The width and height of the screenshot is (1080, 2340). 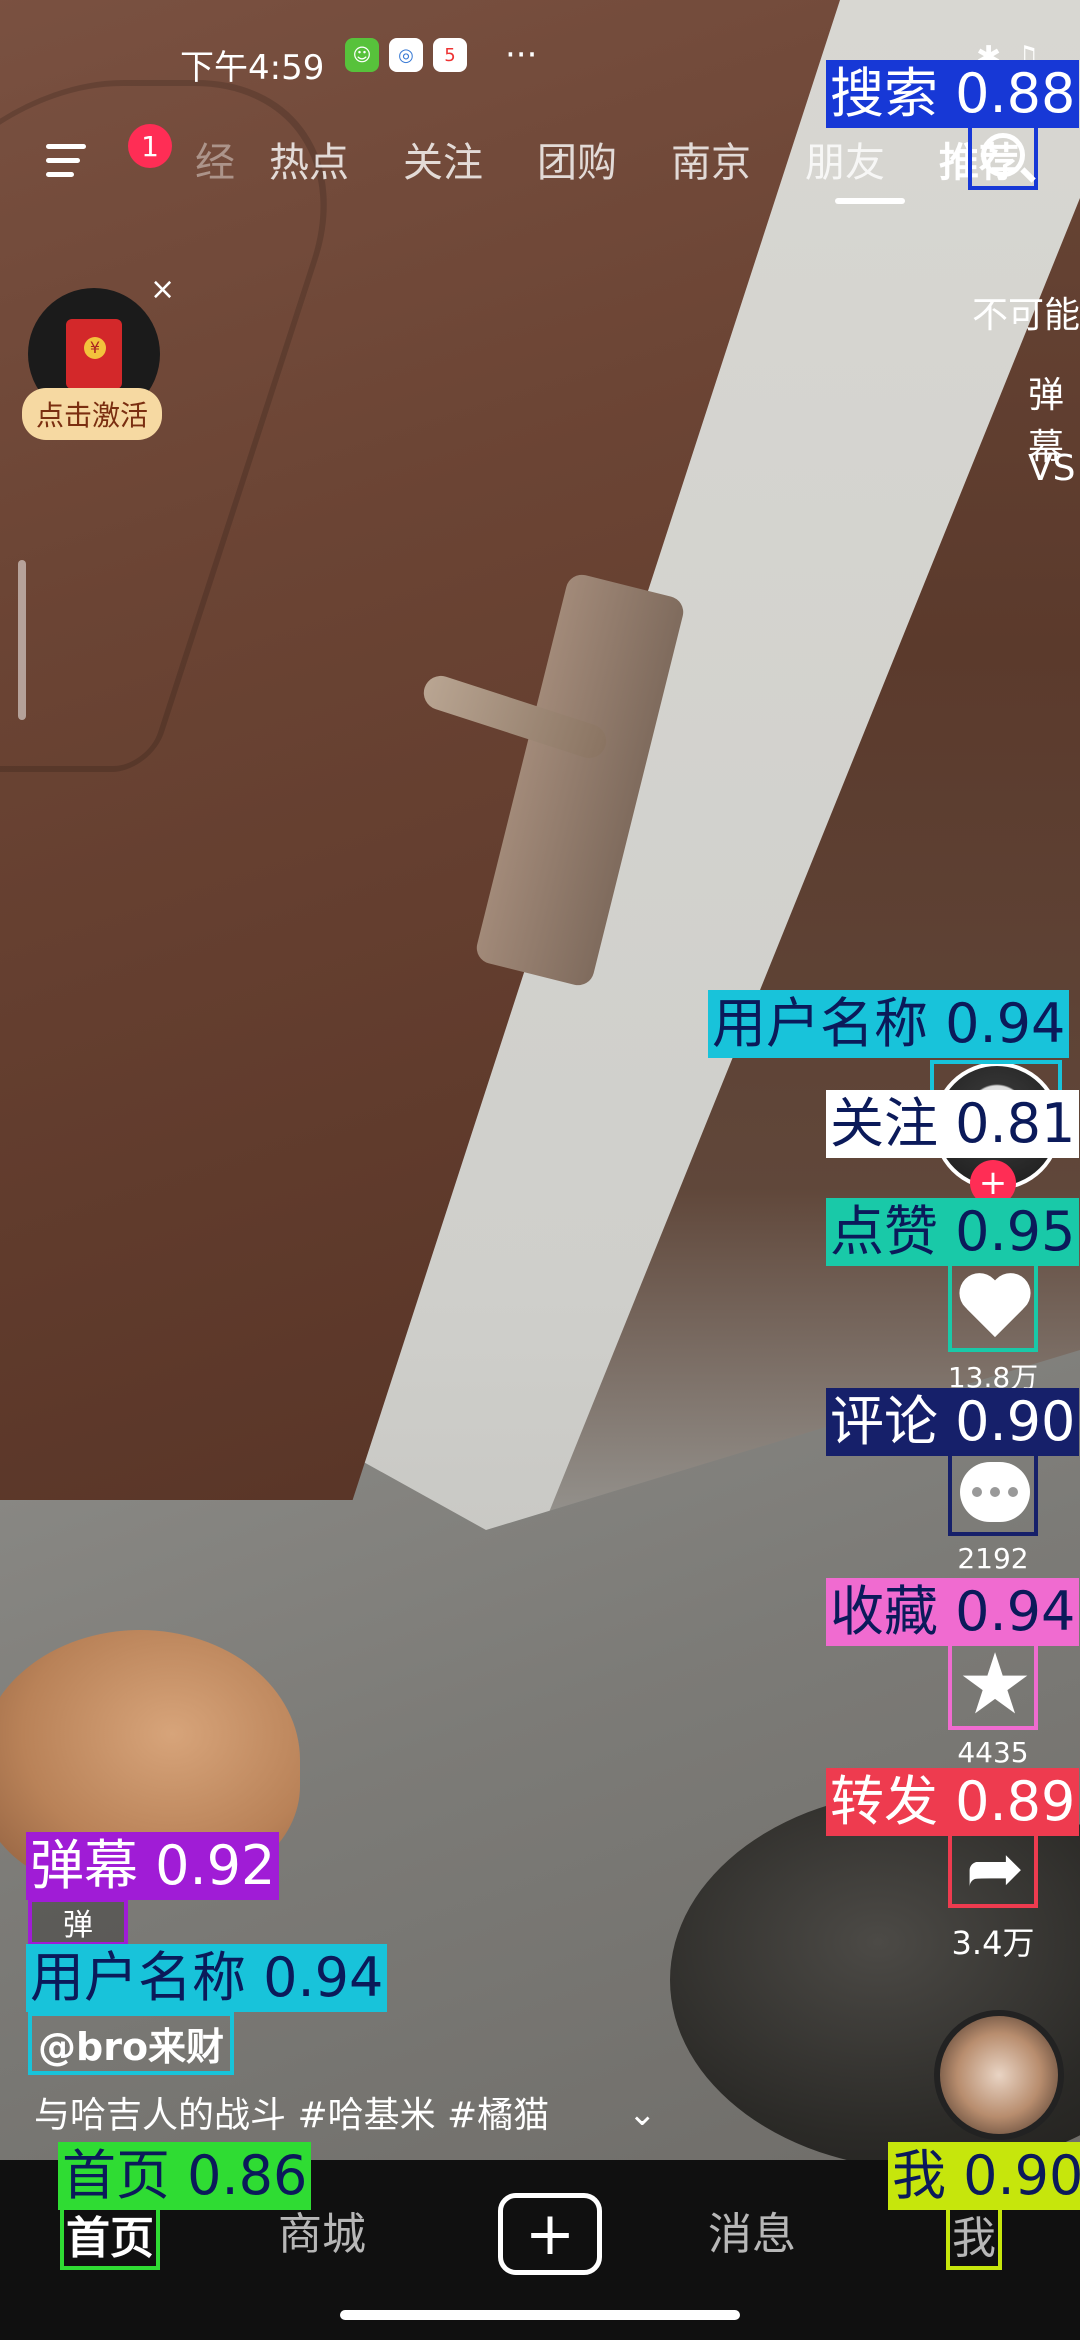 I want to click on detection-label-share: 转发 0.89, so click(x=953, y=1802).